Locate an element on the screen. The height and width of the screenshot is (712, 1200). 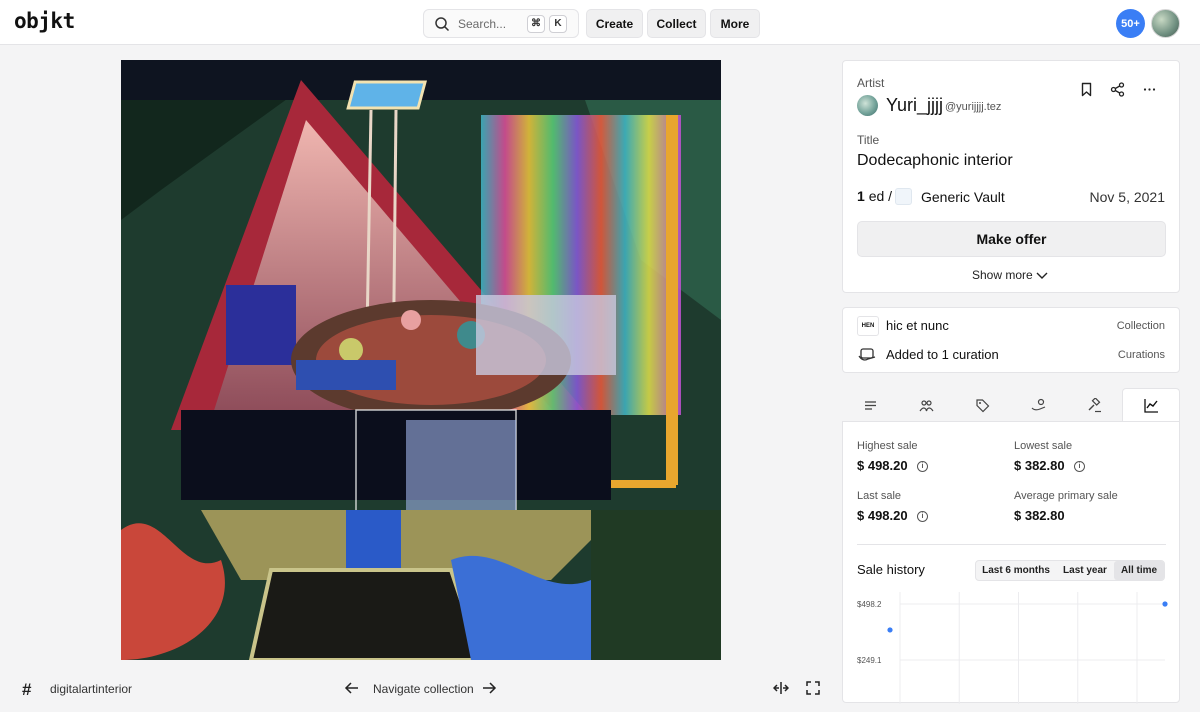
vault-name: Generic Vault is located at coordinates (963, 197).